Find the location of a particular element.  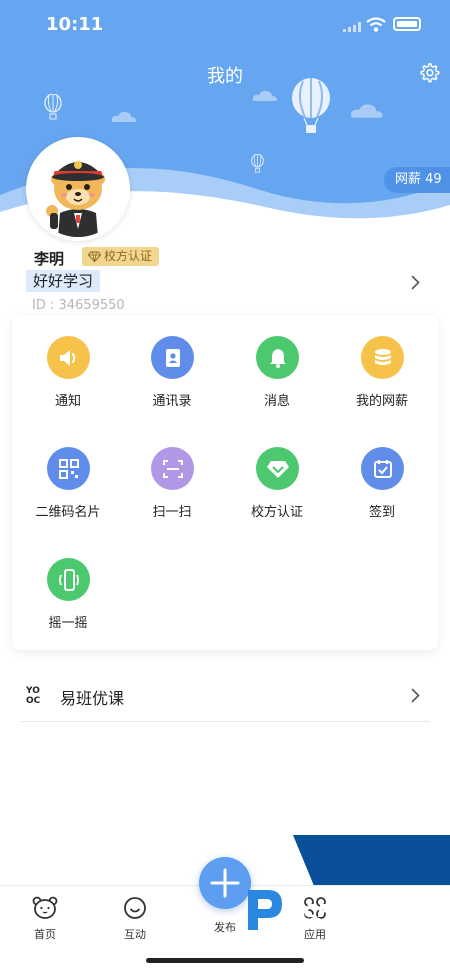

smiley-icon is located at coordinates (135, 908).